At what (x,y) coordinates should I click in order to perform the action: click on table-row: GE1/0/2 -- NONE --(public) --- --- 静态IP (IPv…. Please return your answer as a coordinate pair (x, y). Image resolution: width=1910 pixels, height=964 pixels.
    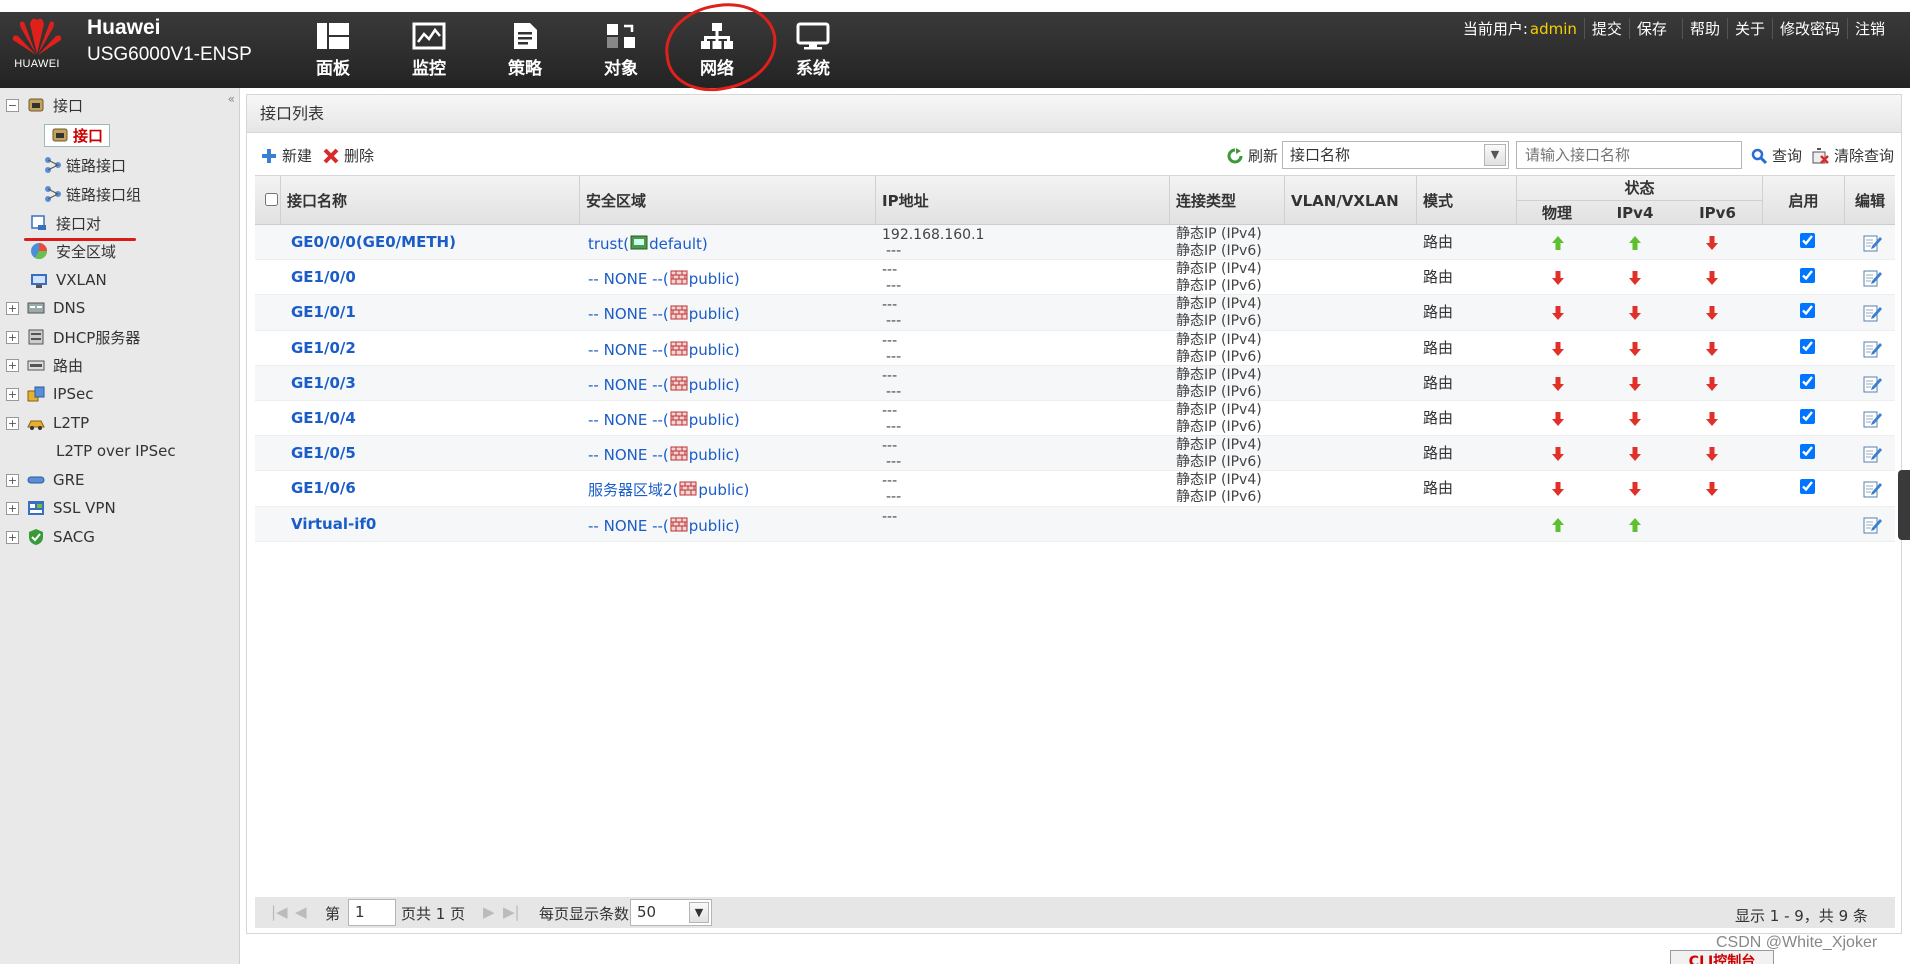
    Looking at the image, I should click on (1075, 348).